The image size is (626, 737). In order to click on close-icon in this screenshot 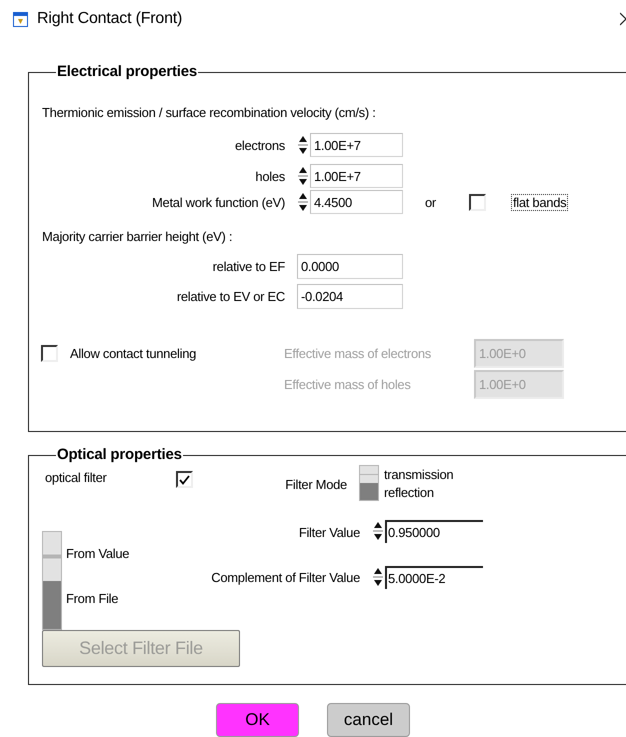, I will do `click(623, 19)`.